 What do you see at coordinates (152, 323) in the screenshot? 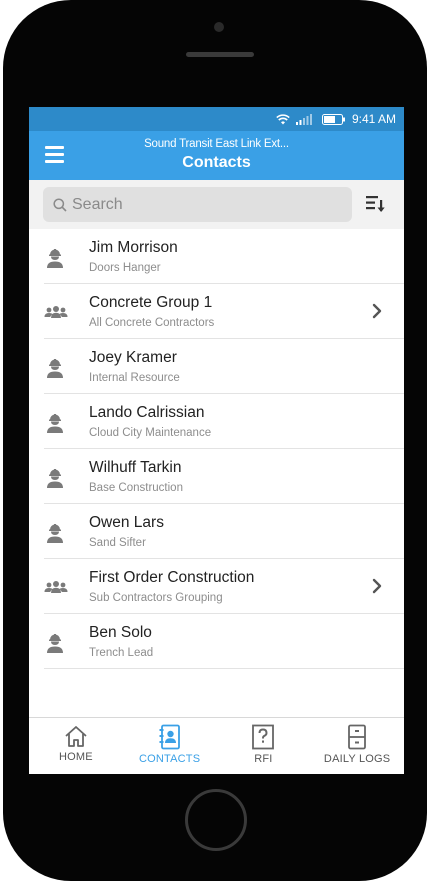
I see `contact-detail: All Concrete Contractors` at bounding box center [152, 323].